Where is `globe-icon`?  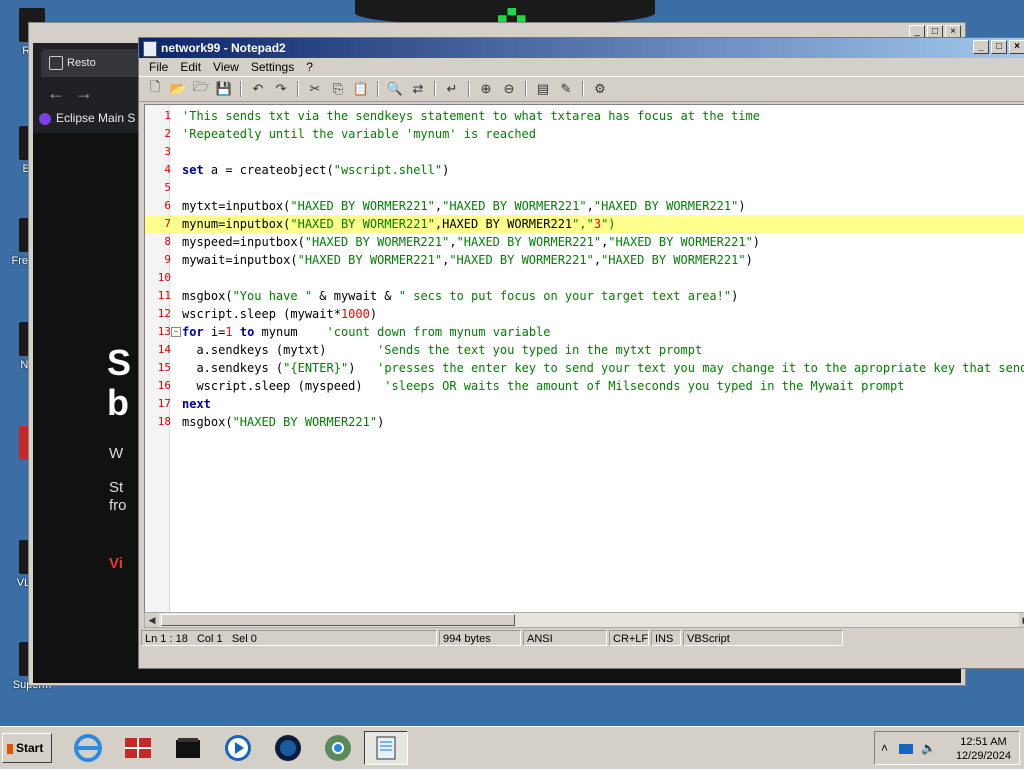 globe-icon is located at coordinates (288, 748).